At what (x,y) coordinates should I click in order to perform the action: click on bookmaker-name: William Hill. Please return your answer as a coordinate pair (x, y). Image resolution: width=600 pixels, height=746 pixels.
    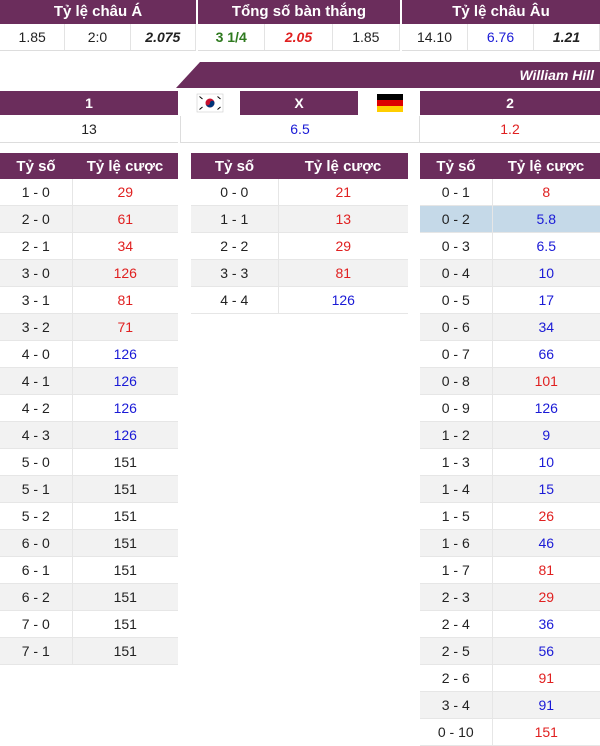
    Looking at the image, I should click on (556, 75).